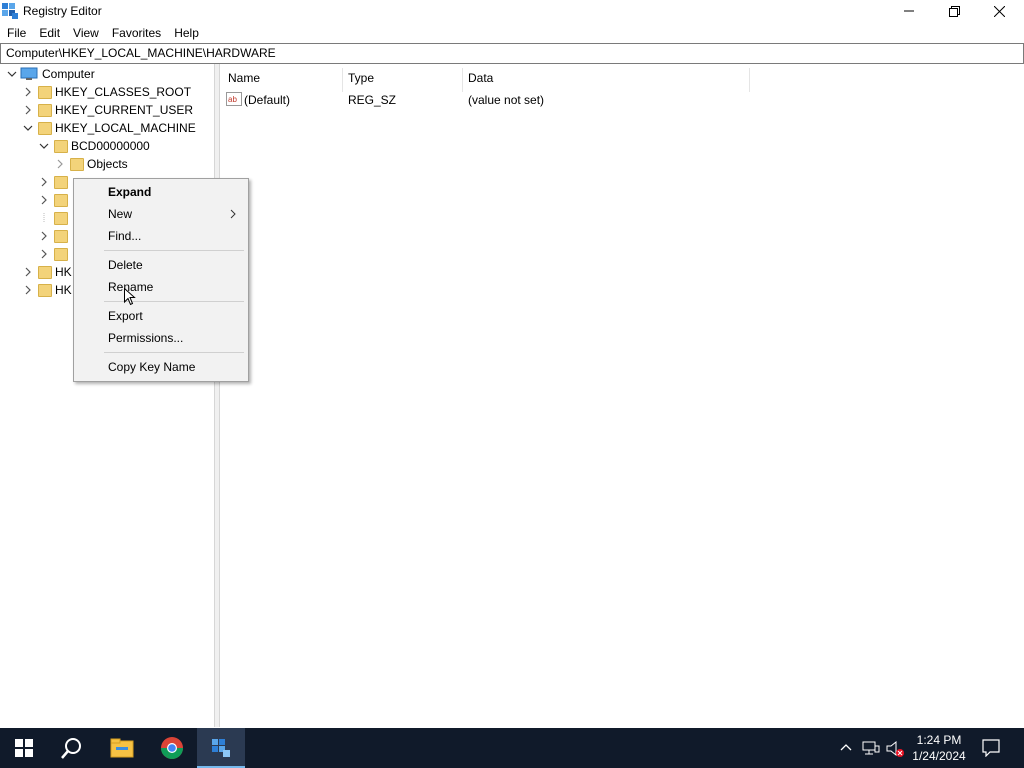 This screenshot has width=1024, height=768. I want to click on menu-item-expand: Expand, so click(129, 192).